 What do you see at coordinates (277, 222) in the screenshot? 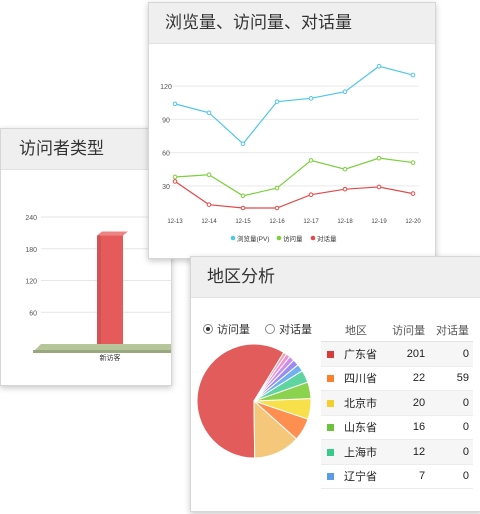
I see `x-tick-label: 12-16` at bounding box center [277, 222].